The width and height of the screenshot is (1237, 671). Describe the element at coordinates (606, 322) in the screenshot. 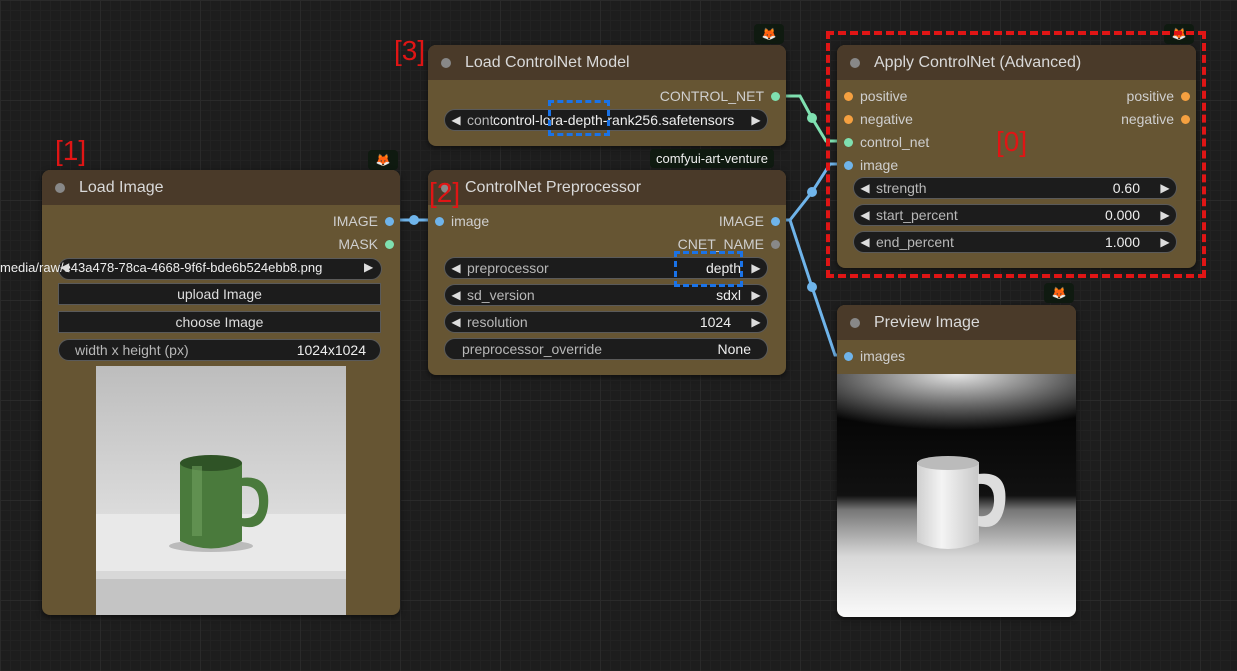

I see `resolution-widget: ◀ resolution 1024 ▶` at that location.